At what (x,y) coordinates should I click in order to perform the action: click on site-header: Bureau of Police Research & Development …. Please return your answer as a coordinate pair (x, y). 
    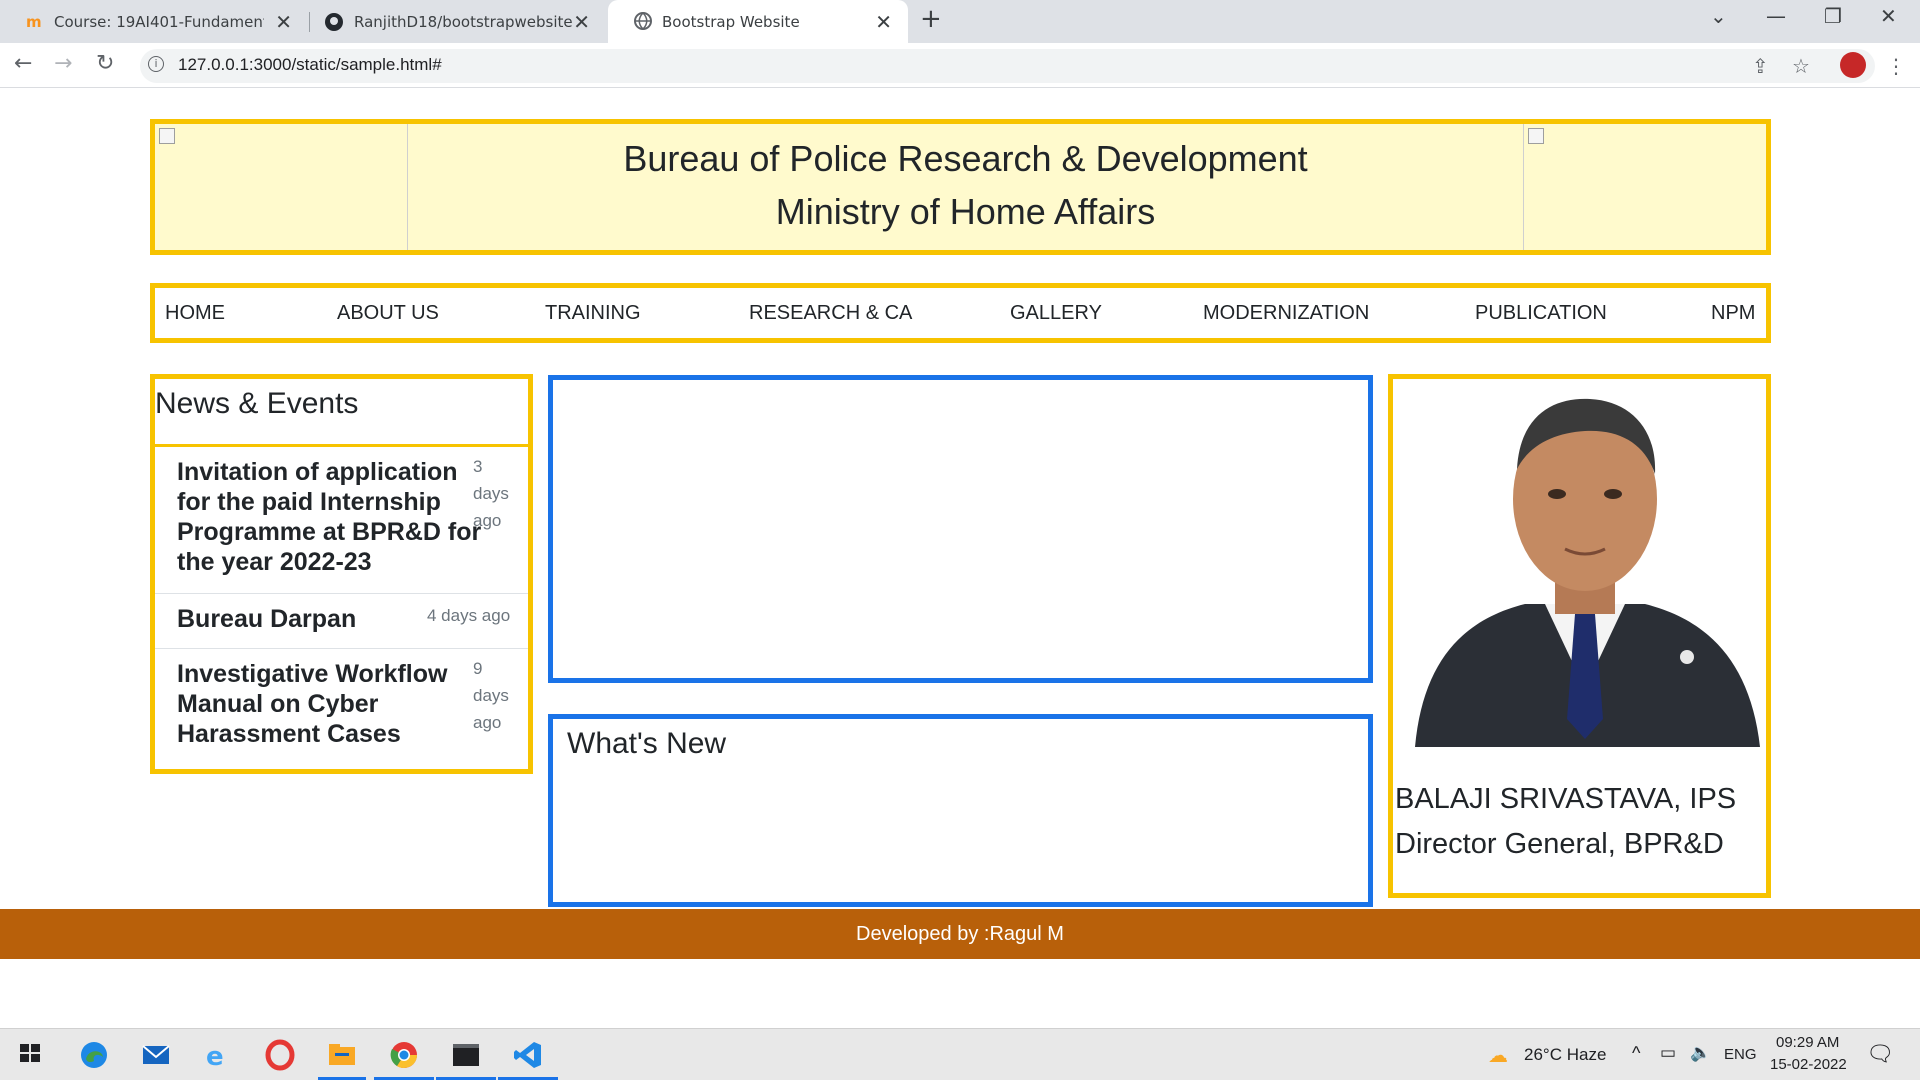
    Looking at the image, I should click on (960, 187).